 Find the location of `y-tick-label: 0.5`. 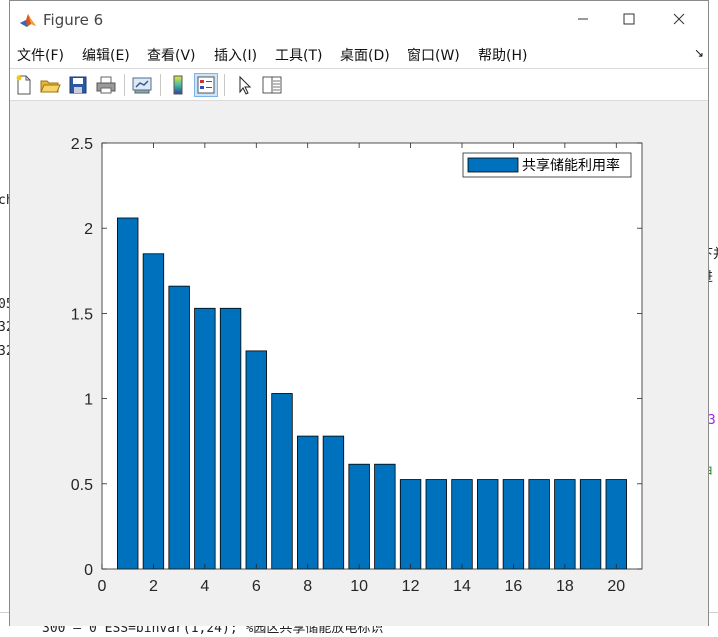

y-tick-label: 0.5 is located at coordinates (82, 485).